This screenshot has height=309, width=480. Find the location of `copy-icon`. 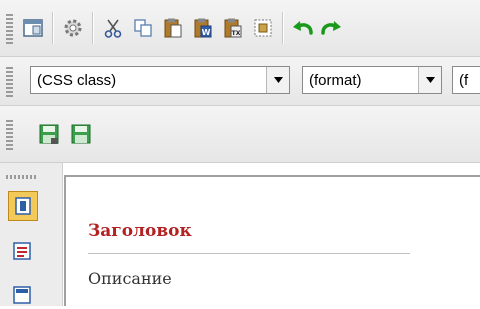

copy-icon is located at coordinates (143, 28).